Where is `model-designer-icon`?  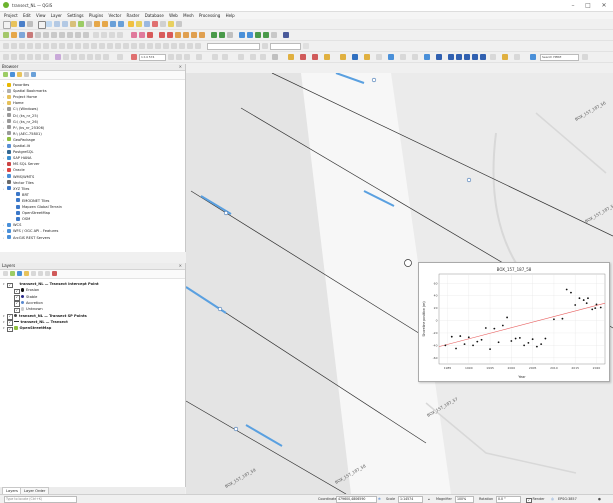 model-designer-icon is located at coordinates (222, 35).